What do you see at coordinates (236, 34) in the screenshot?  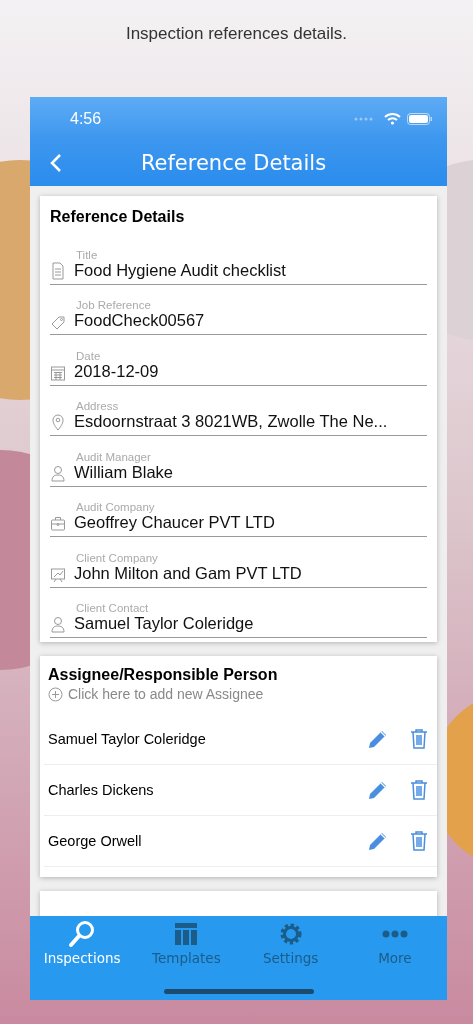 I see `caption-text: Inspection references details.` at bounding box center [236, 34].